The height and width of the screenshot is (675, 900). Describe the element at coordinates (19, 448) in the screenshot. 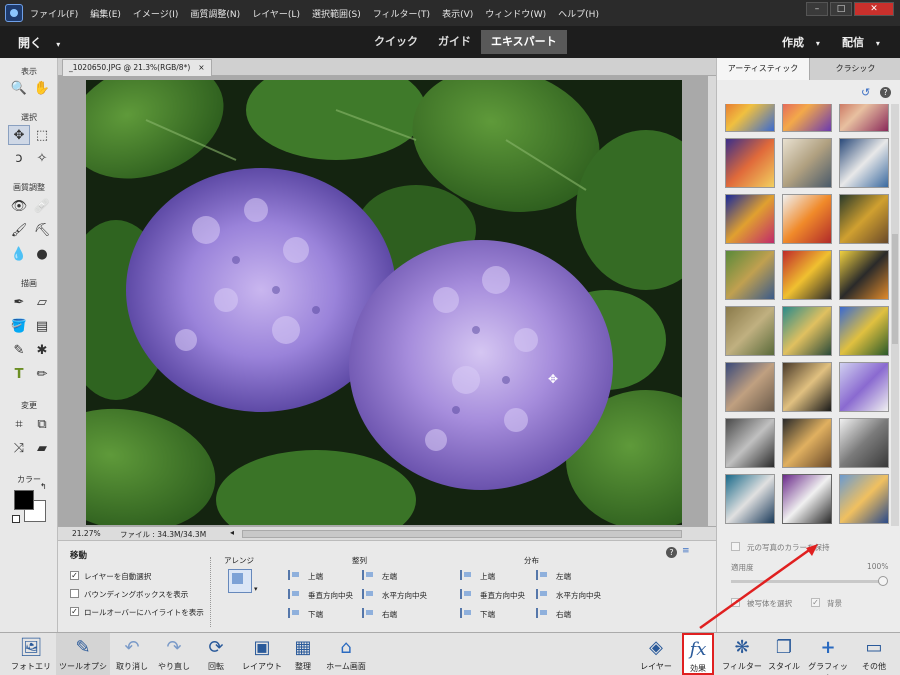

I see `content-aware-move-icon: ⤨` at that location.